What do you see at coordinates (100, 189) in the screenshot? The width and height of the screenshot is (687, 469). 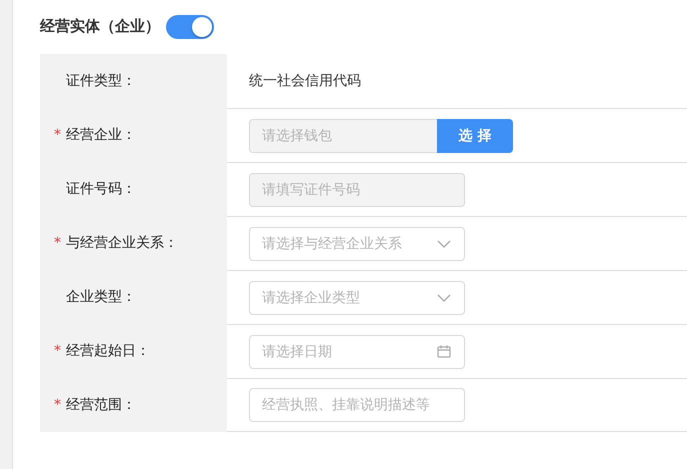 I see `field-label: 证件号码：` at bounding box center [100, 189].